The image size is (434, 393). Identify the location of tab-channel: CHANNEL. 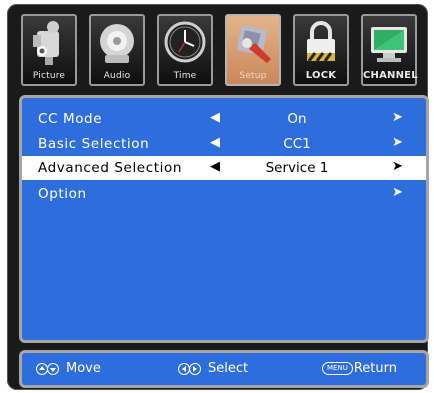
(389, 50).